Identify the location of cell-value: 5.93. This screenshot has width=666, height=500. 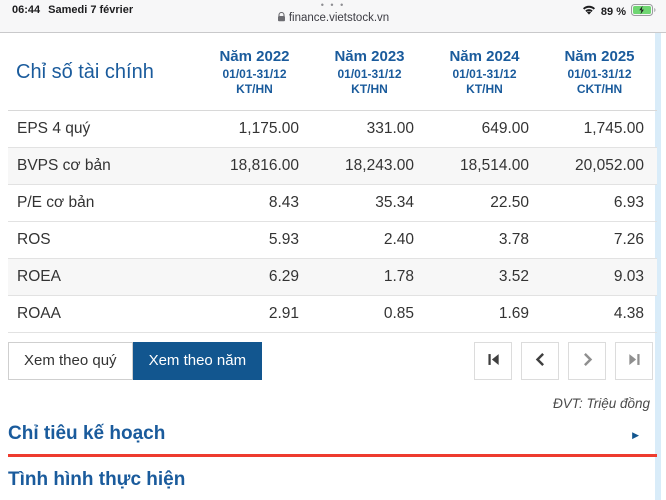
(254, 240).